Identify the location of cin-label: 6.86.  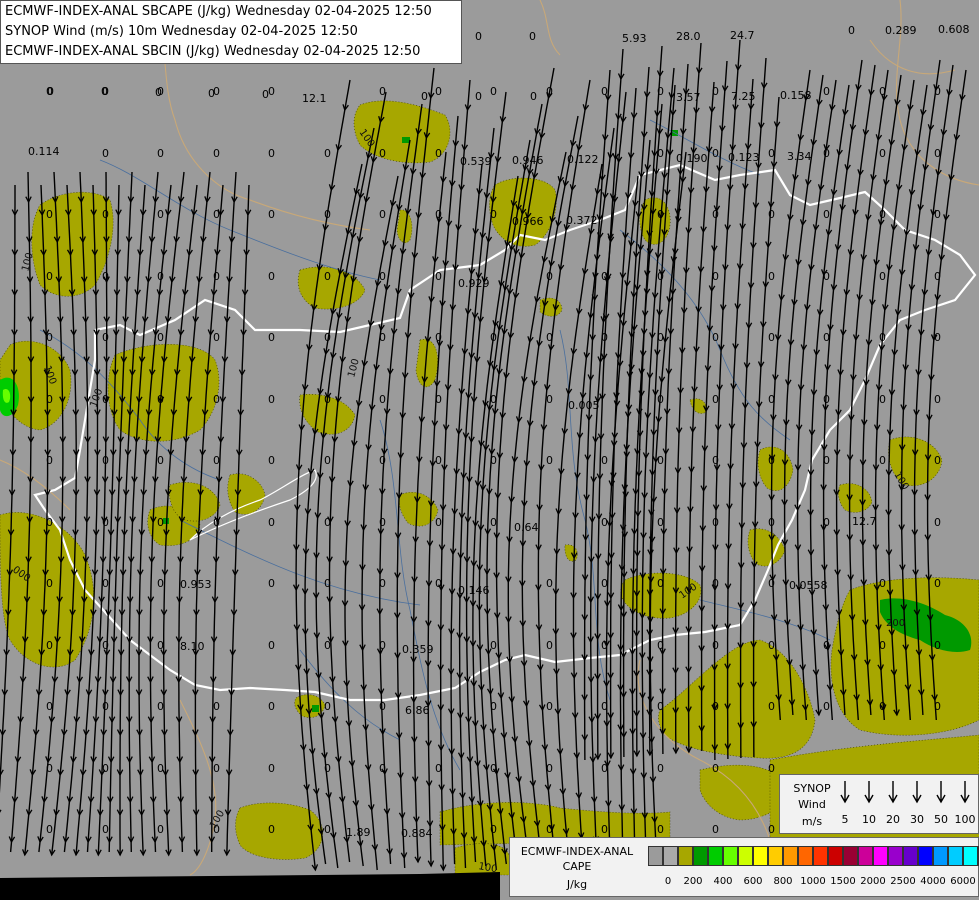
(417, 710).